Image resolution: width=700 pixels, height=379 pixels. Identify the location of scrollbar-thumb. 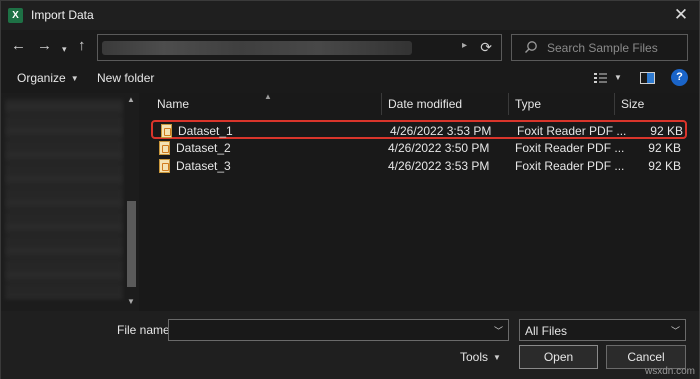
(131, 244).